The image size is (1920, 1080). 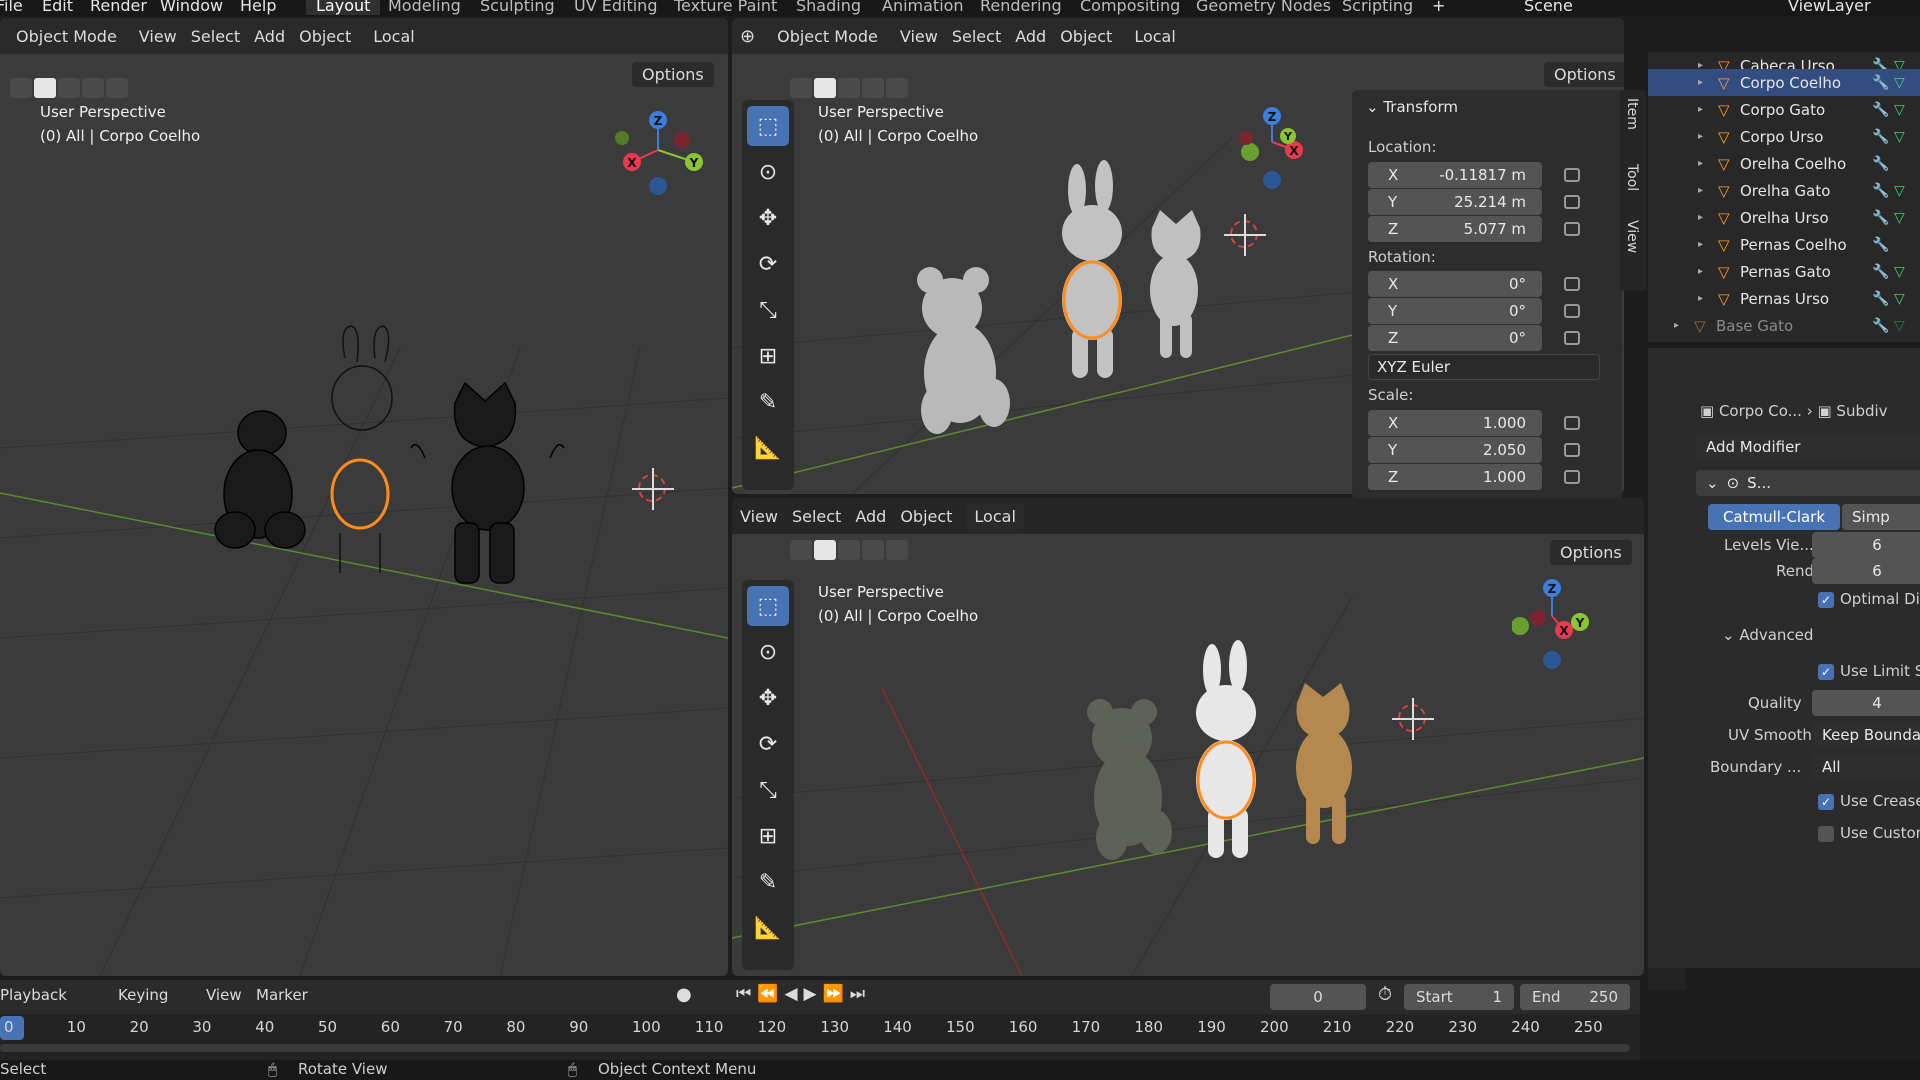 What do you see at coordinates (57, 7) in the screenshot?
I see `menu-edit: Edit` at bounding box center [57, 7].